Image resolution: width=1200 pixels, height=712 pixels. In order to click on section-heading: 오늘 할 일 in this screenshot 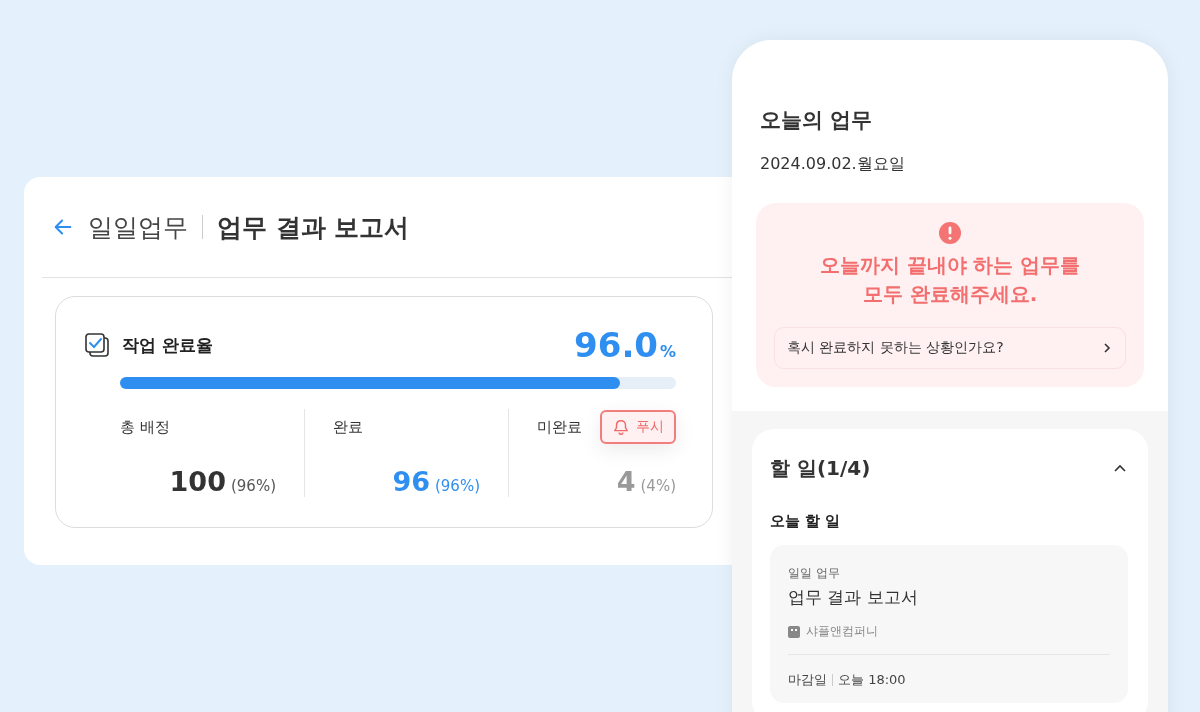, I will do `click(806, 521)`.